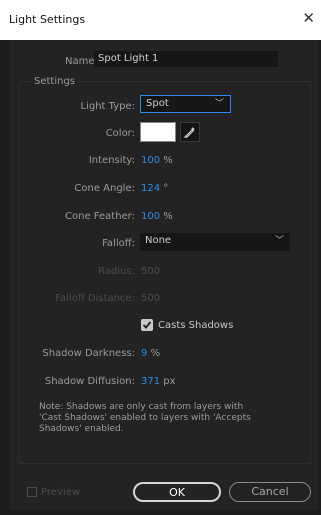  Describe the element at coordinates (168, 216) in the screenshot. I see `cone-feather-unit: %` at that location.